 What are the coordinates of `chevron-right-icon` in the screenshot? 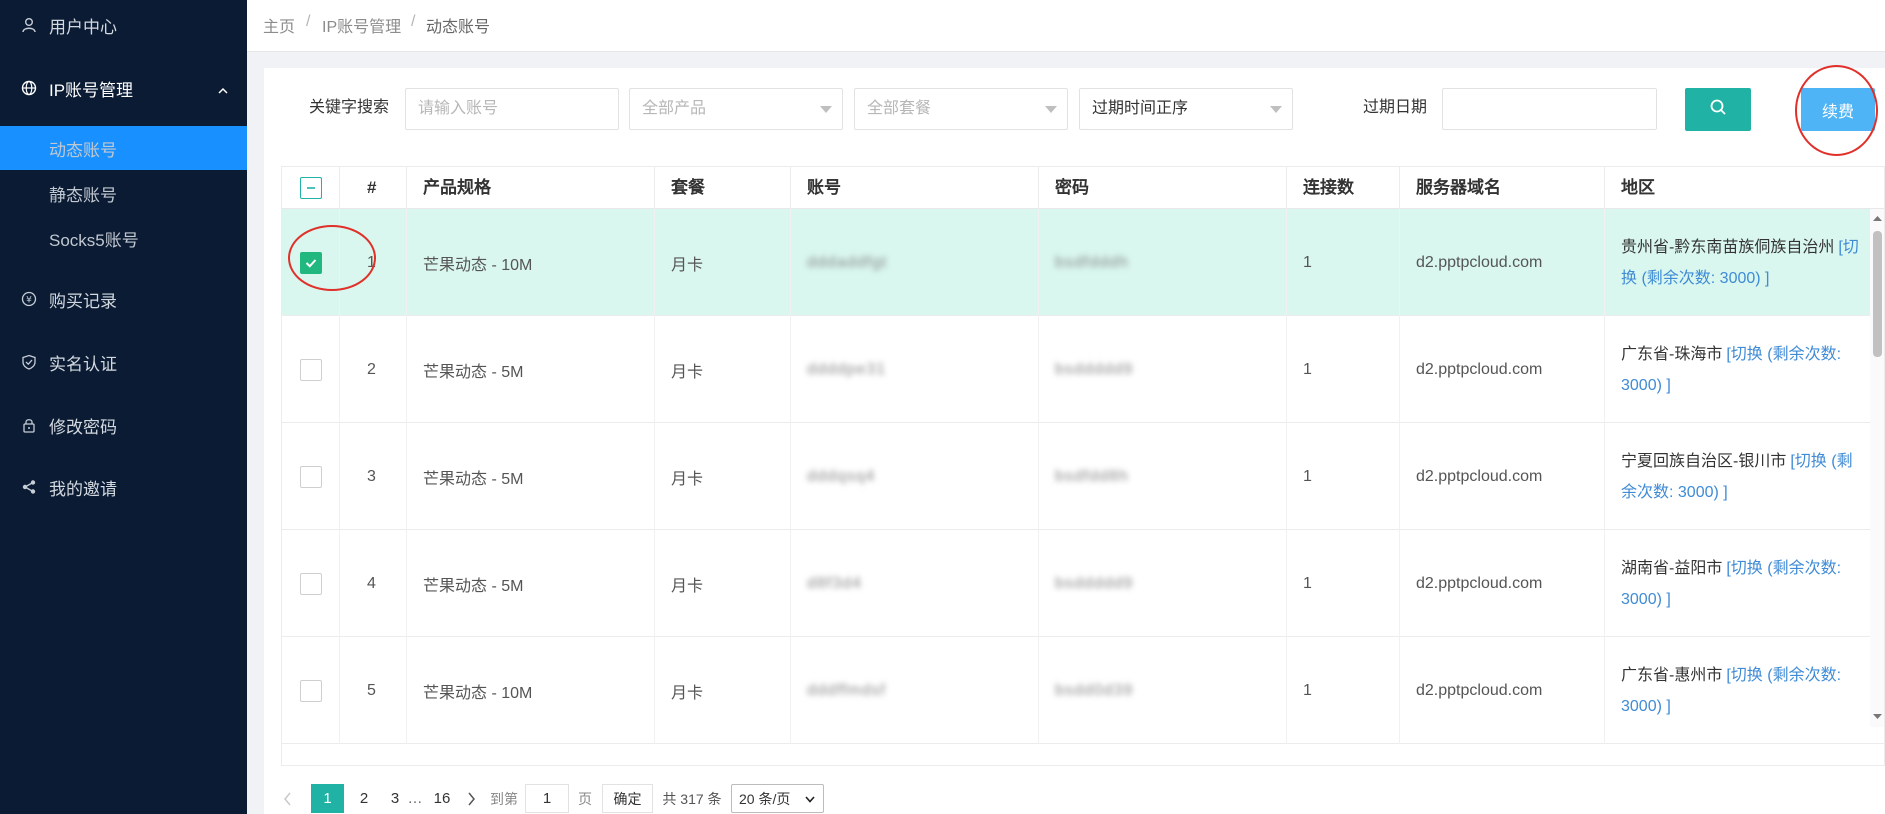 It's located at (471, 798).